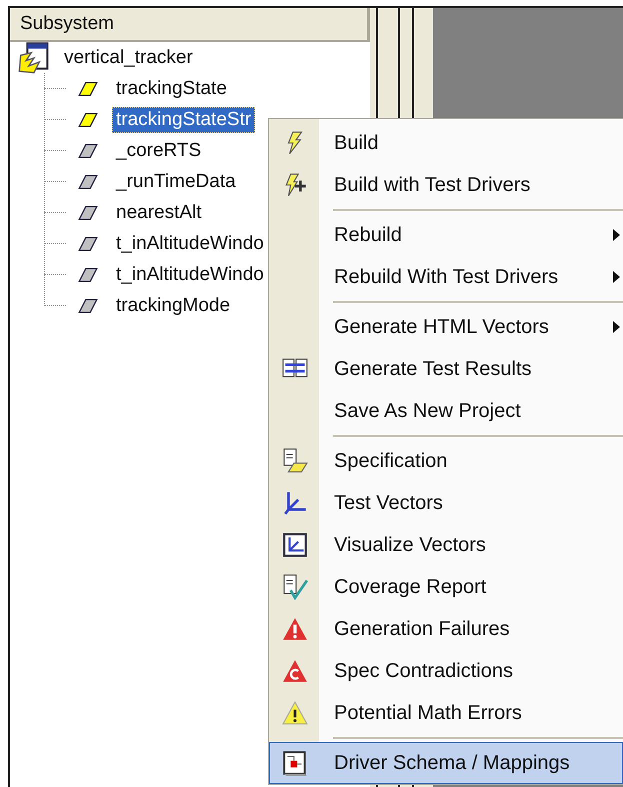  Describe the element at coordinates (295, 713) in the screenshot. I see `warning-icon` at that location.